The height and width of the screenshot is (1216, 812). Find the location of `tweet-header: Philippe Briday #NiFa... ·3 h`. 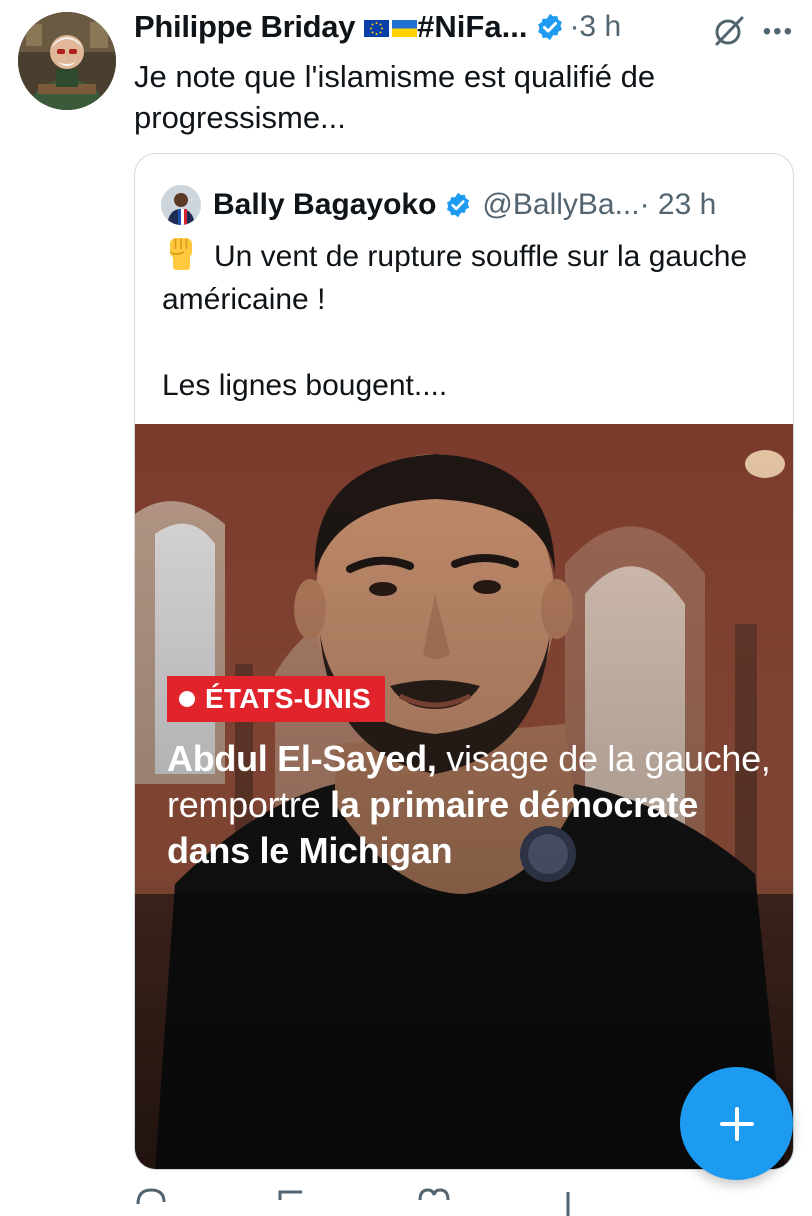

tweet-header: Philippe Briday #NiFa... ·3 h is located at coordinates (464, 27).